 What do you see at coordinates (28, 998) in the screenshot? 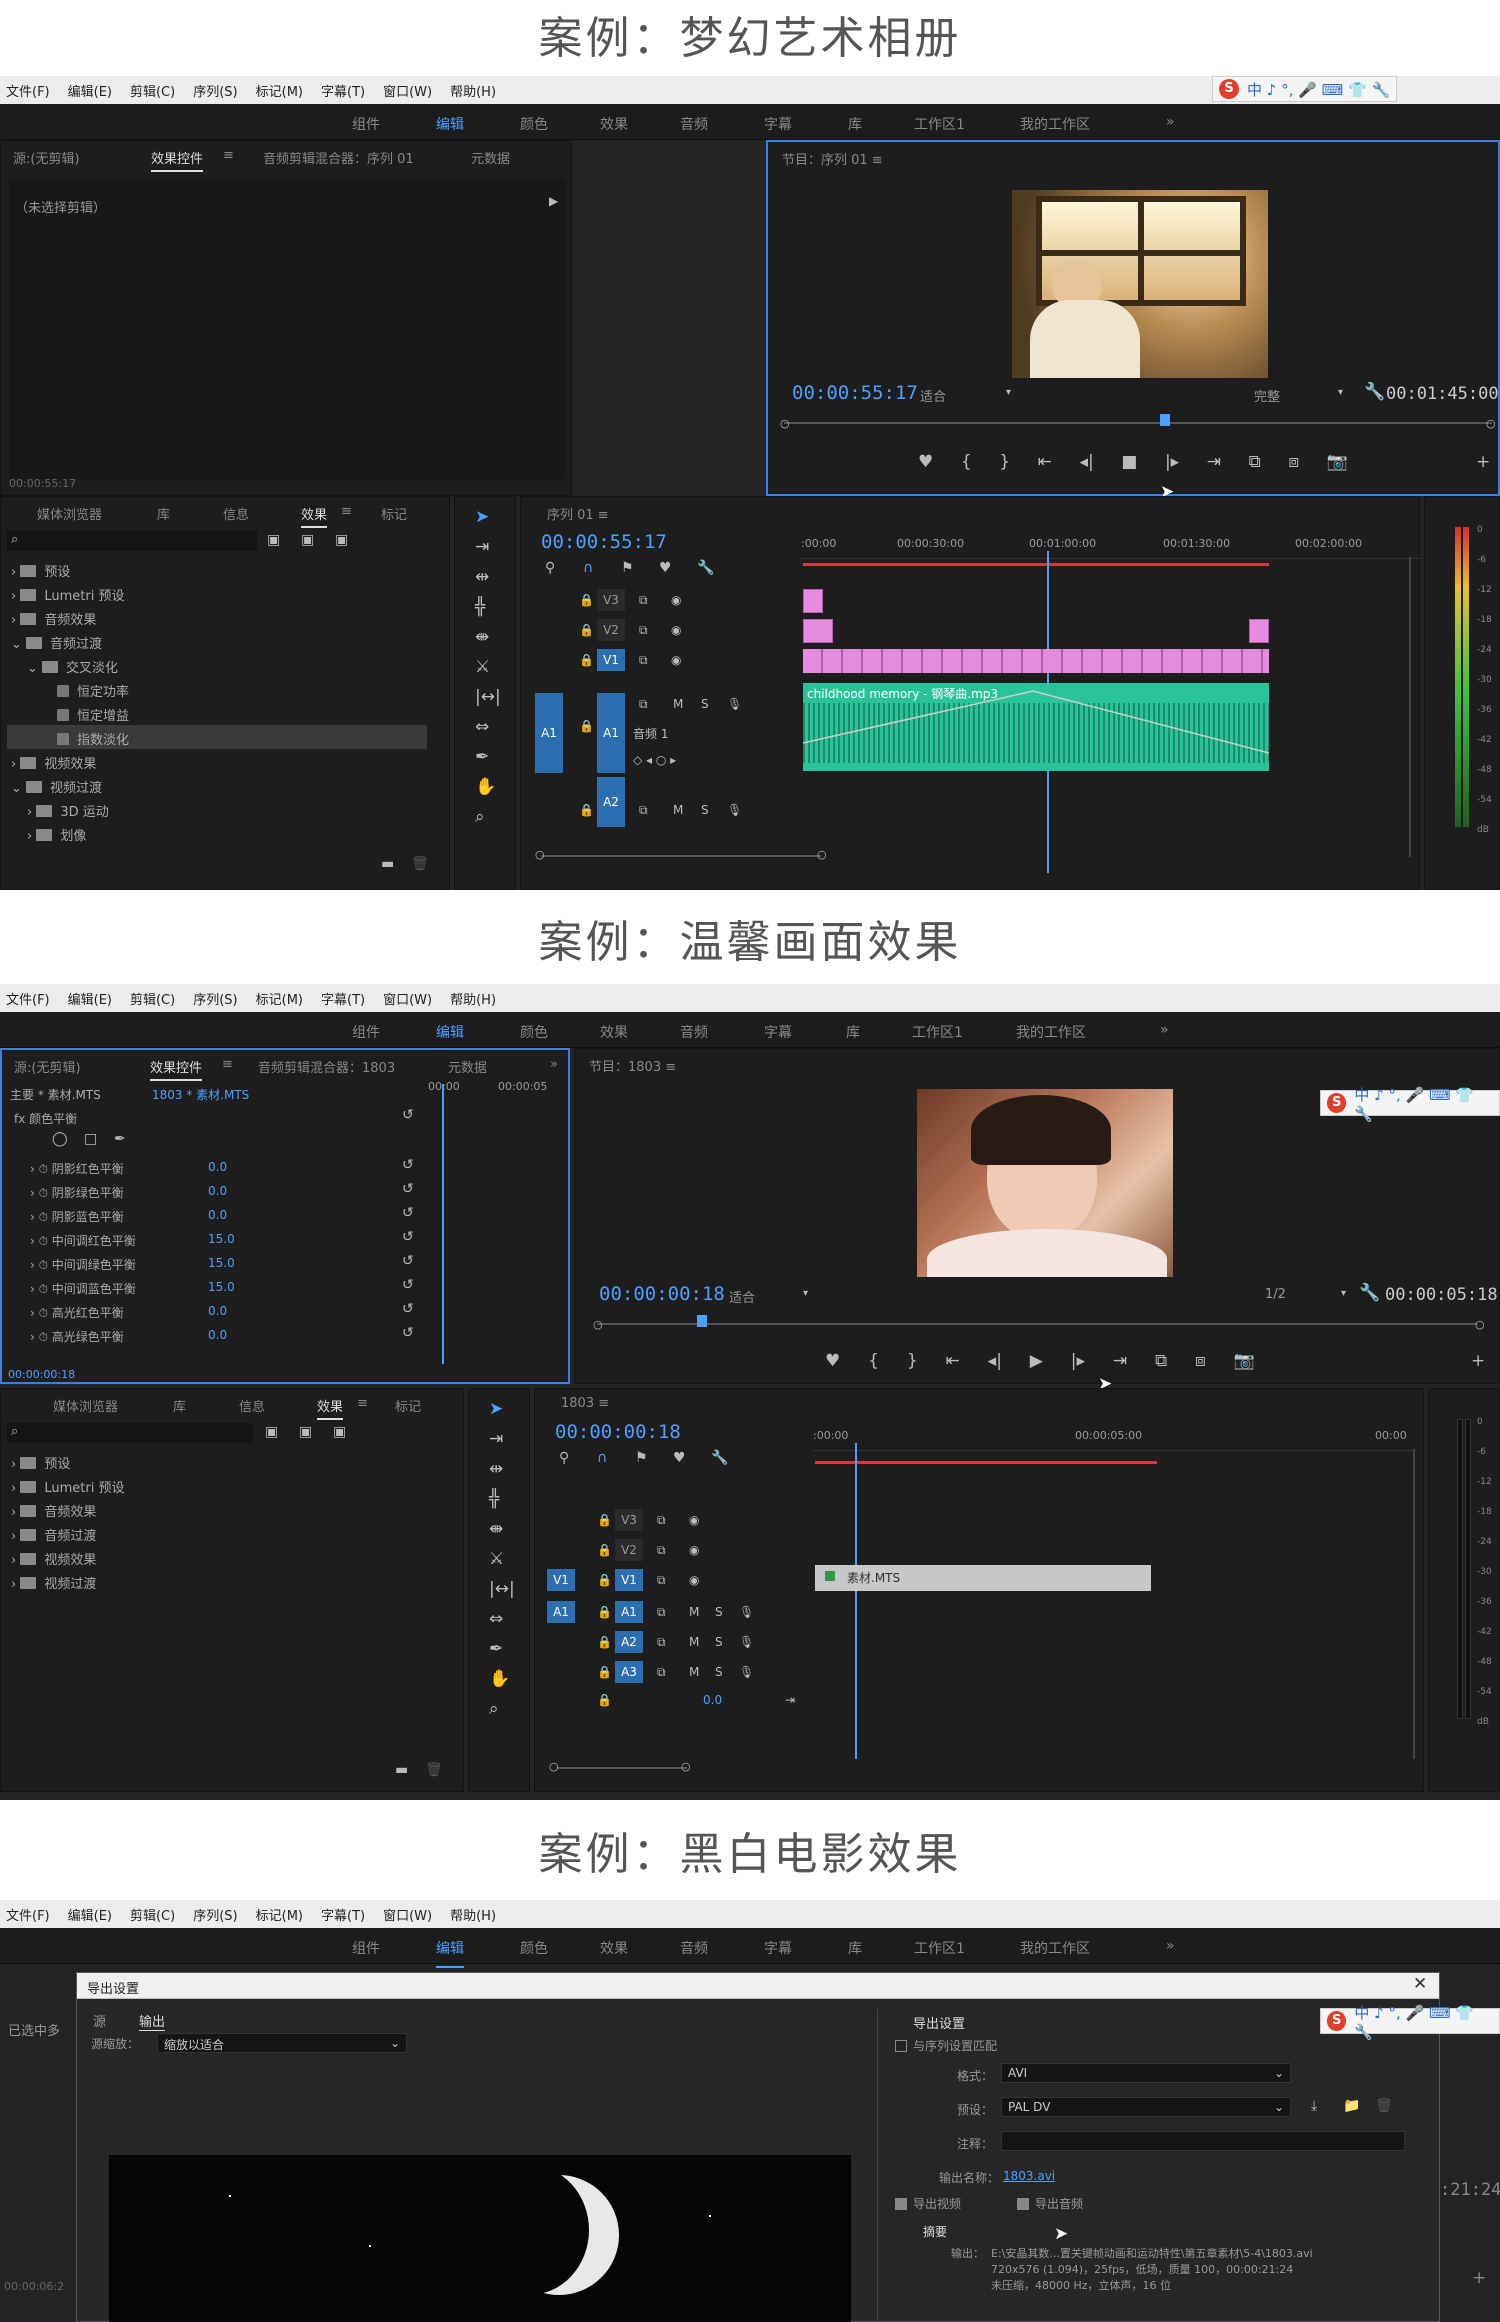
I see `menu-file: 文件(F)` at bounding box center [28, 998].